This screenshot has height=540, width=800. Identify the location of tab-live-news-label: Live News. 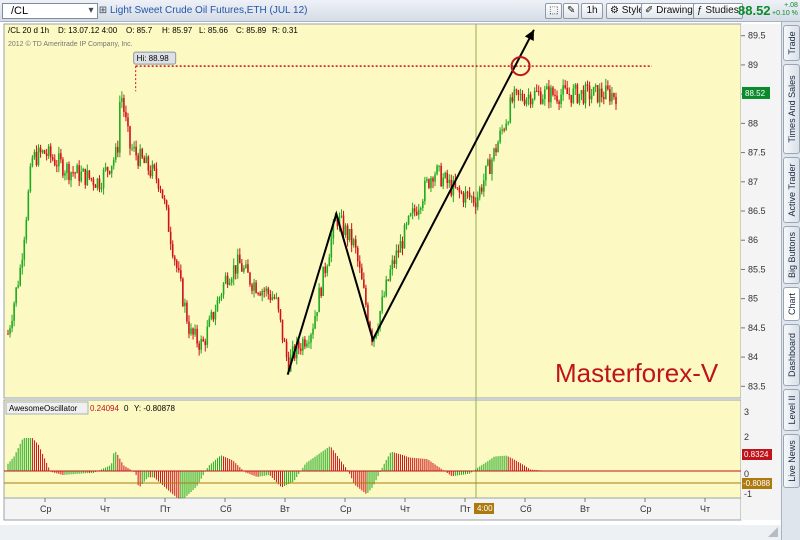
(791, 461).